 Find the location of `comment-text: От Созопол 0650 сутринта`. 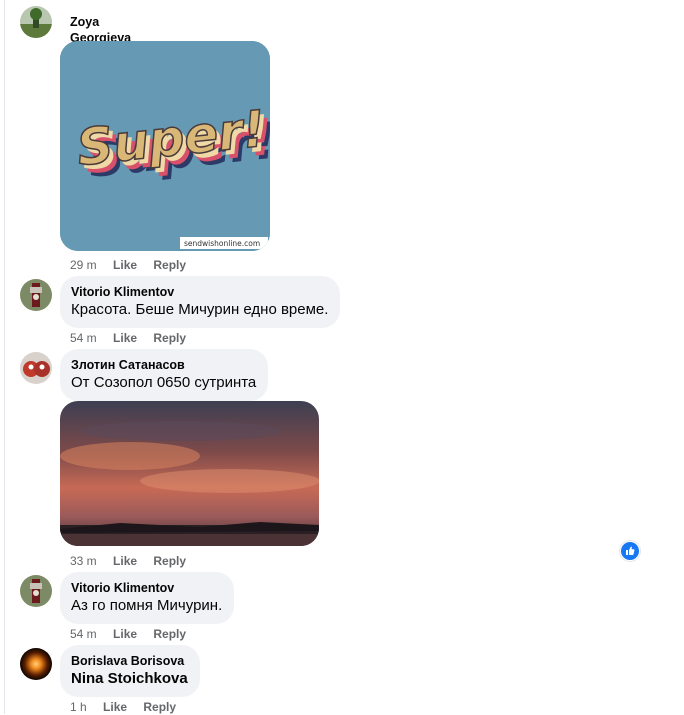

comment-text: От Созопол 0650 сутринта is located at coordinates (164, 382).